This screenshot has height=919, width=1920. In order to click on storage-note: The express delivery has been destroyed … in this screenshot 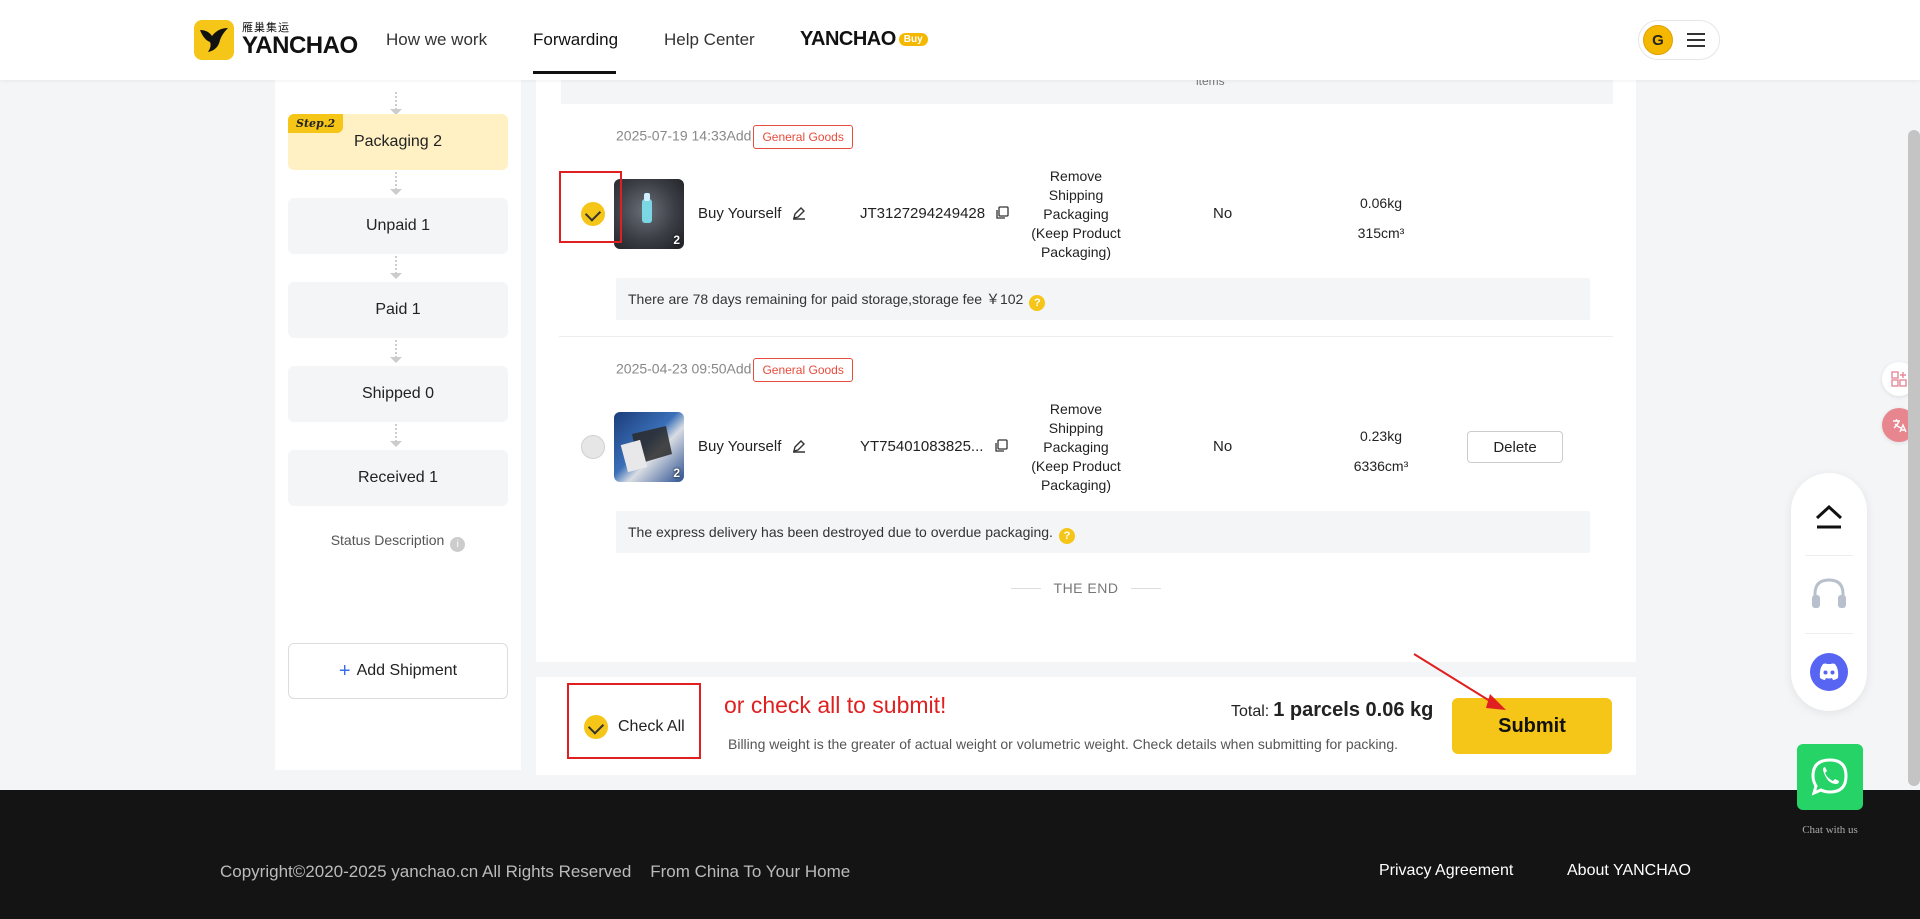, I will do `click(1103, 532)`.